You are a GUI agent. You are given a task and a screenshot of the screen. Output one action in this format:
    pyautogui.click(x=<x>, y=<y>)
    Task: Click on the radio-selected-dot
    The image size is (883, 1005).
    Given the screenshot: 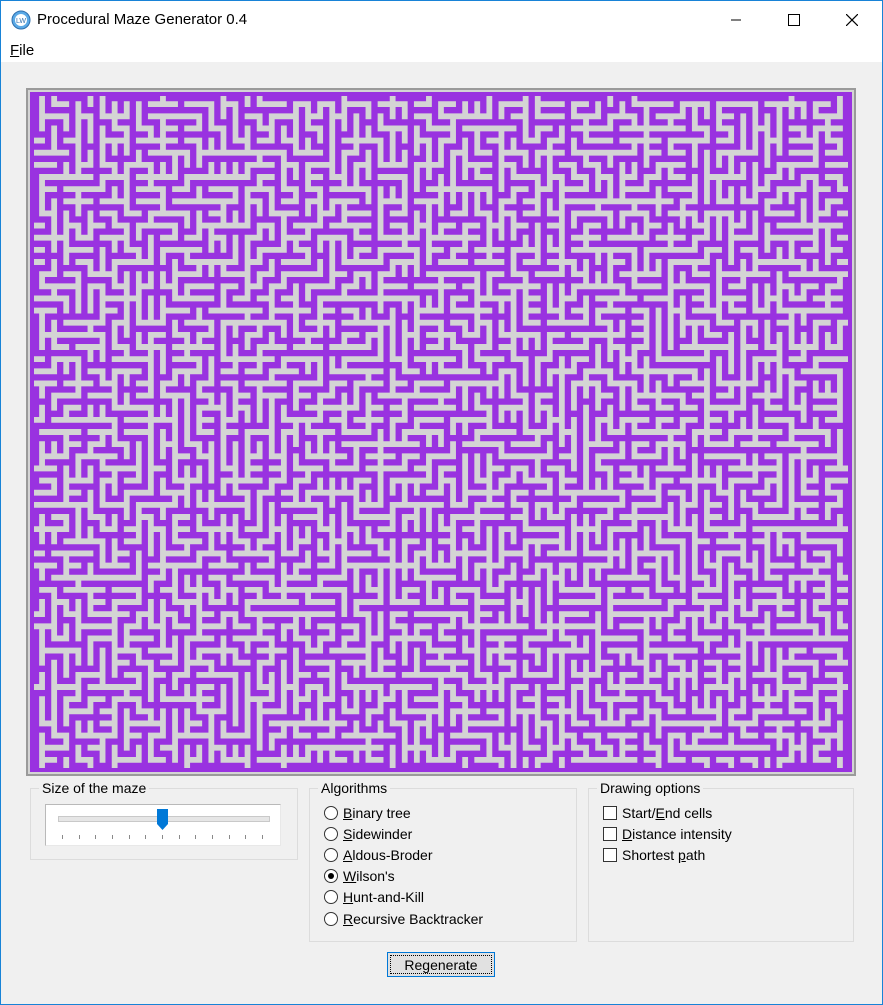 What is the action you would take?
    pyautogui.click(x=331, y=876)
    